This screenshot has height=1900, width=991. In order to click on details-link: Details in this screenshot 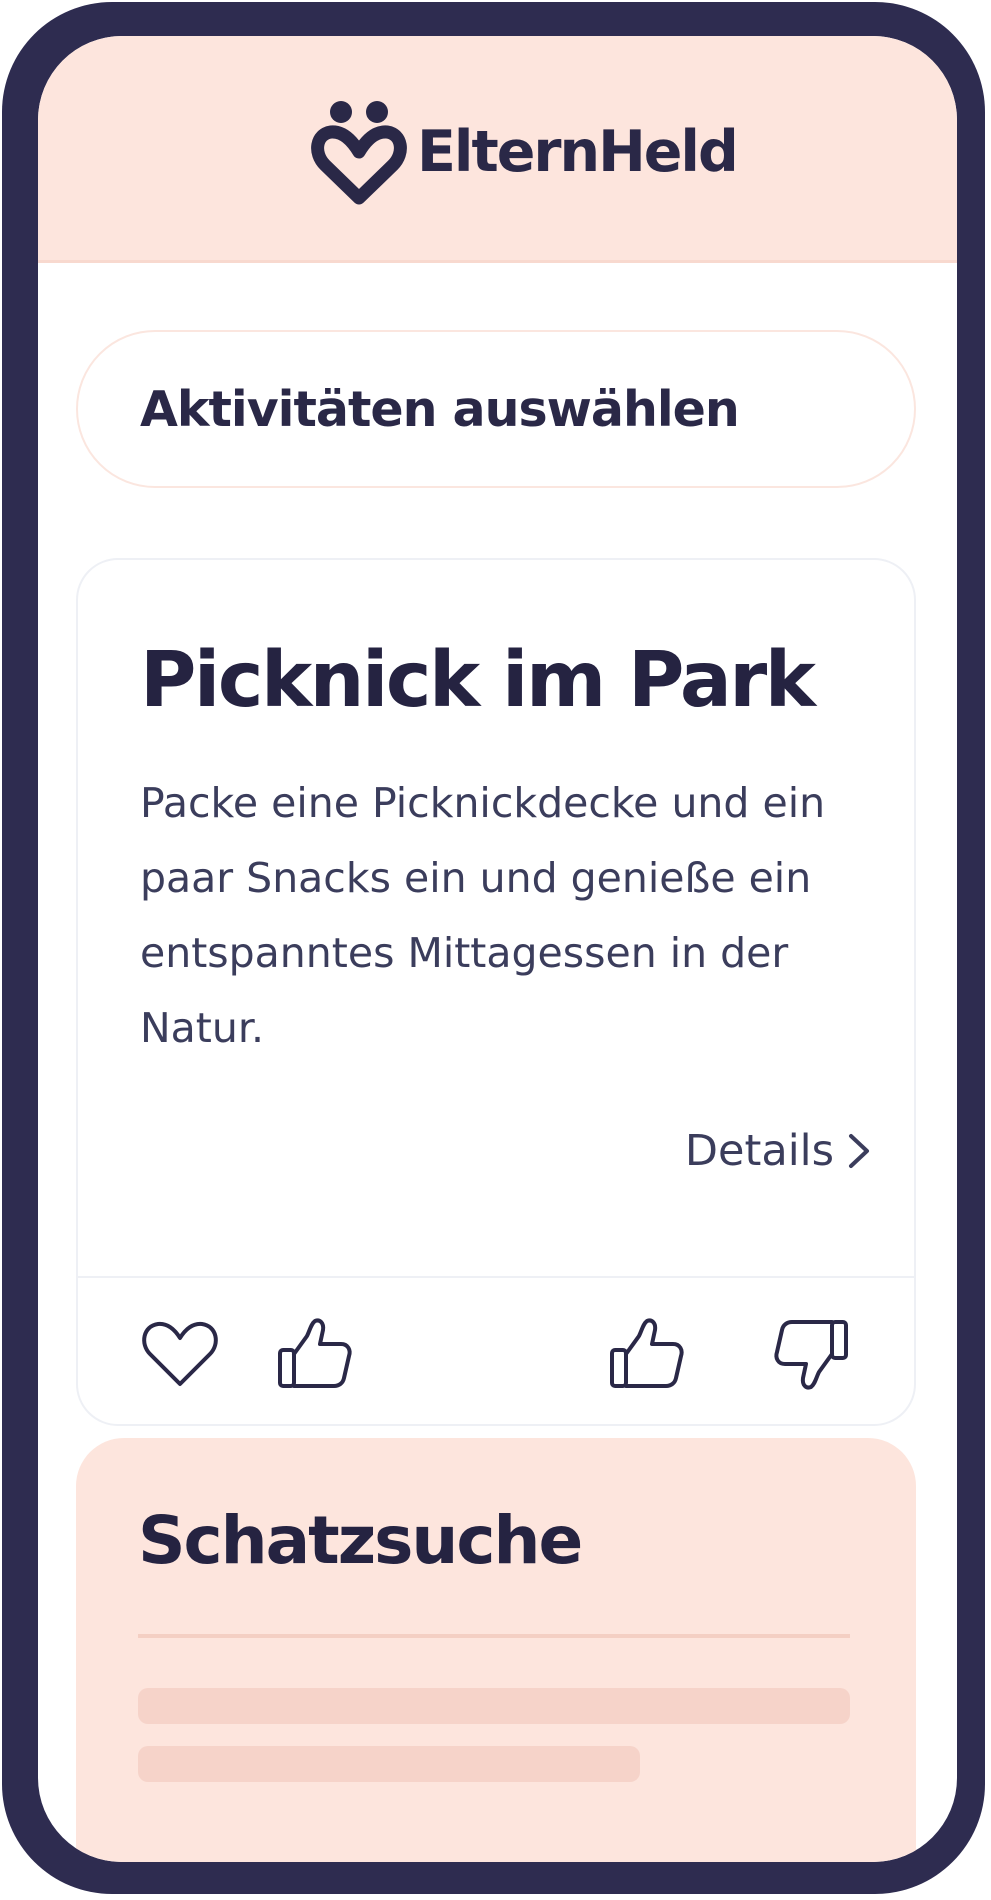, I will do `click(778, 1151)`.